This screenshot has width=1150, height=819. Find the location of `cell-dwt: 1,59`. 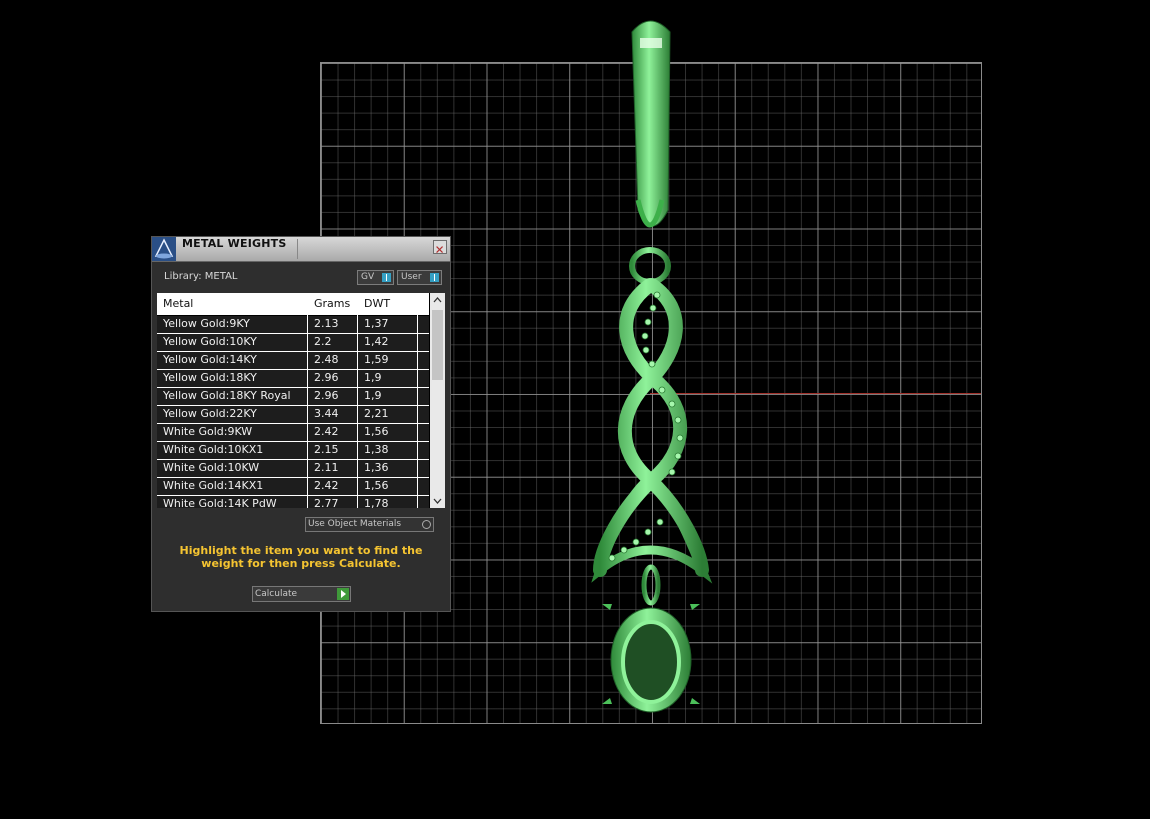

cell-dwt: 1,59 is located at coordinates (376, 359).